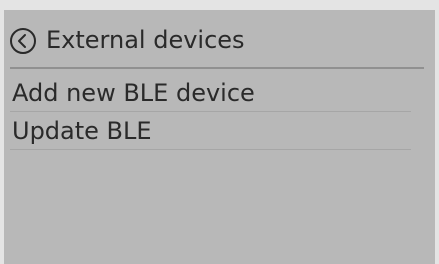  I want to click on back-button, so click(23, 41).